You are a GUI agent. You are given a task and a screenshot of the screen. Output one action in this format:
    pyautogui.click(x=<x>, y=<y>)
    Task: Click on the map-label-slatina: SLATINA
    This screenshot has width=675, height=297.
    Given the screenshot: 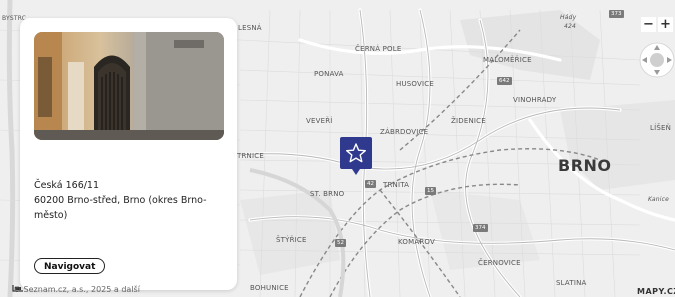 What is the action you would take?
    pyautogui.click(x=571, y=283)
    